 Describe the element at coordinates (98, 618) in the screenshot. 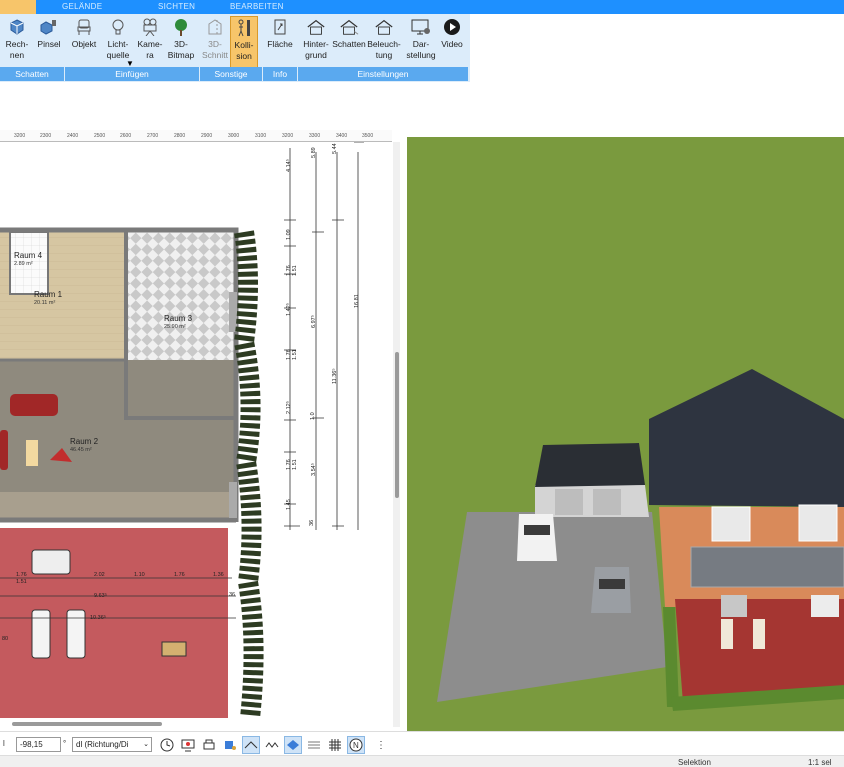

I see `dim-label: 10.36⁵` at that location.